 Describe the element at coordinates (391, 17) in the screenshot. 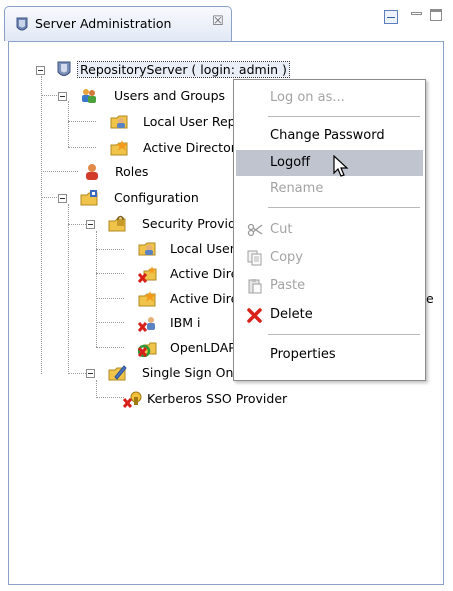

I see `collapse-all-button` at that location.